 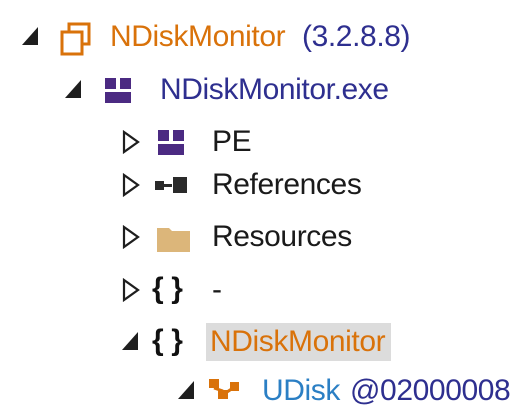 I want to click on tree-row-class-udisk: UDisk @02000008, so click(x=255, y=392).